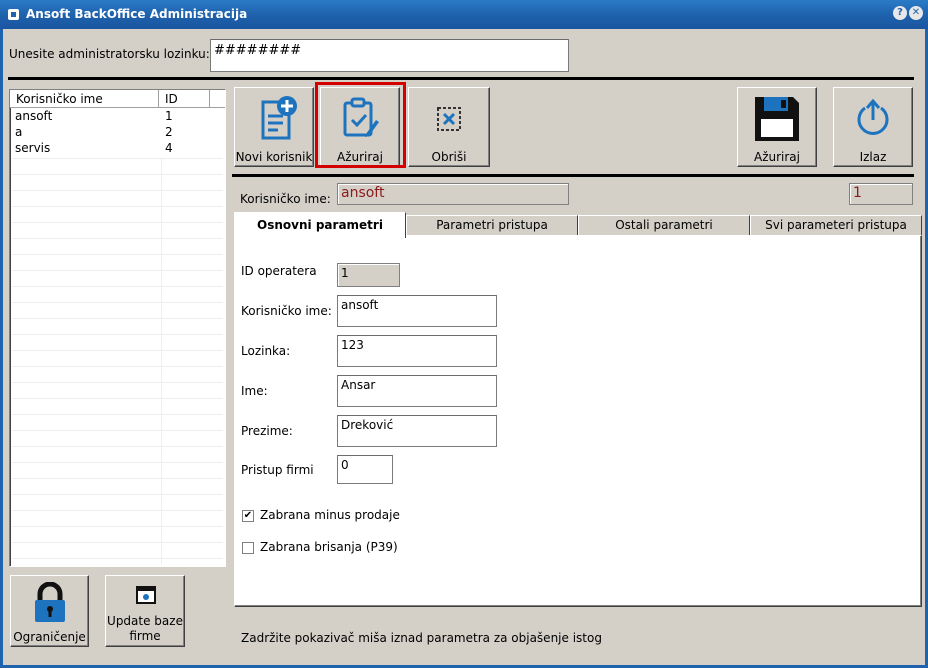  What do you see at coordinates (279, 271) in the screenshot?
I see `operator-id-label: ID operatera` at bounding box center [279, 271].